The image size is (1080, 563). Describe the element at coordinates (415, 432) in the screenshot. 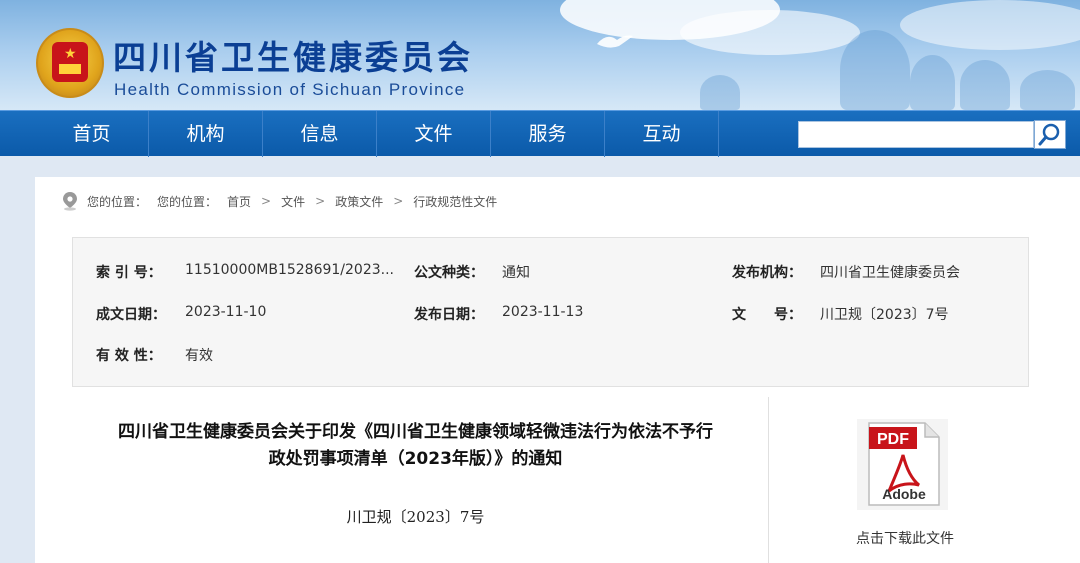

I see `document-title-line: 四川省卫生健康委员会关于印发《四川省卫生健康领域轻微违法行为依法不予行` at that location.